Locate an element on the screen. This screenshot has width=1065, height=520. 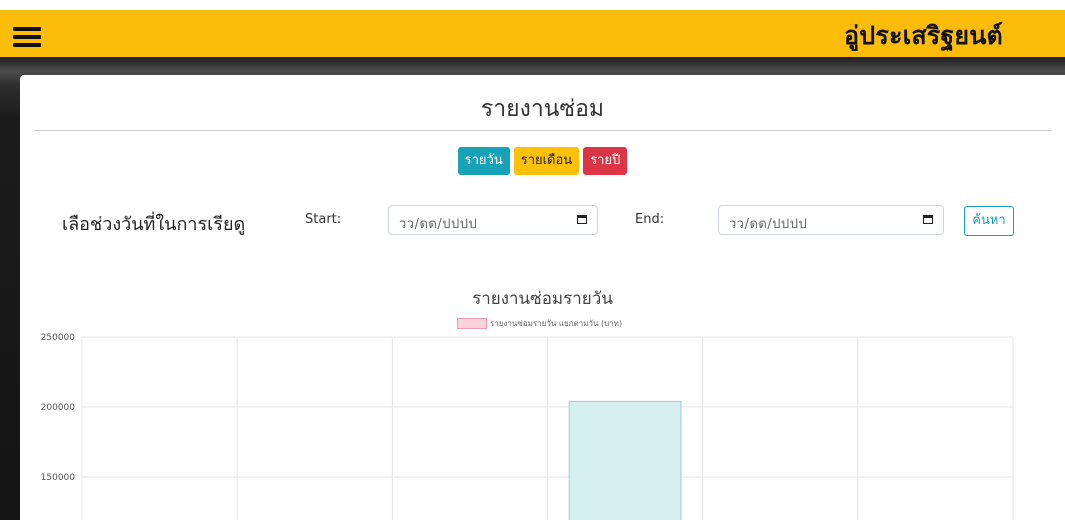
y-tick-label: 250000 is located at coordinates (58, 338).